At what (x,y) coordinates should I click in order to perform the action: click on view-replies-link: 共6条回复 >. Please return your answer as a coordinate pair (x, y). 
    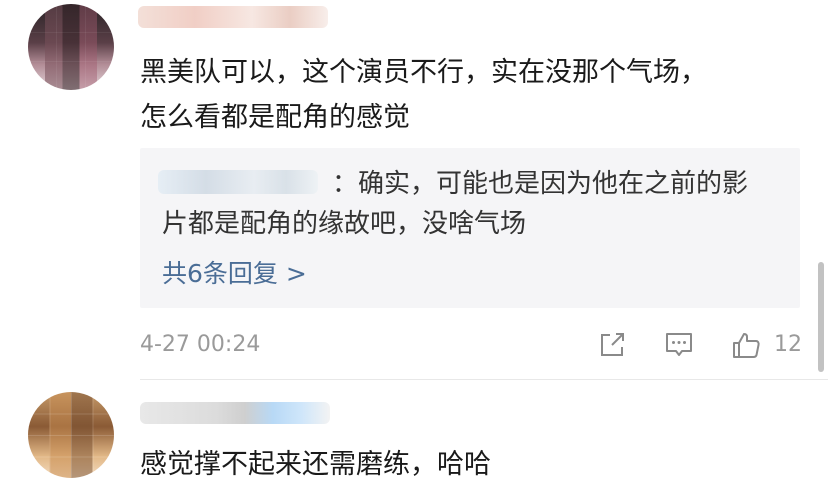
    Looking at the image, I should click on (234, 274).